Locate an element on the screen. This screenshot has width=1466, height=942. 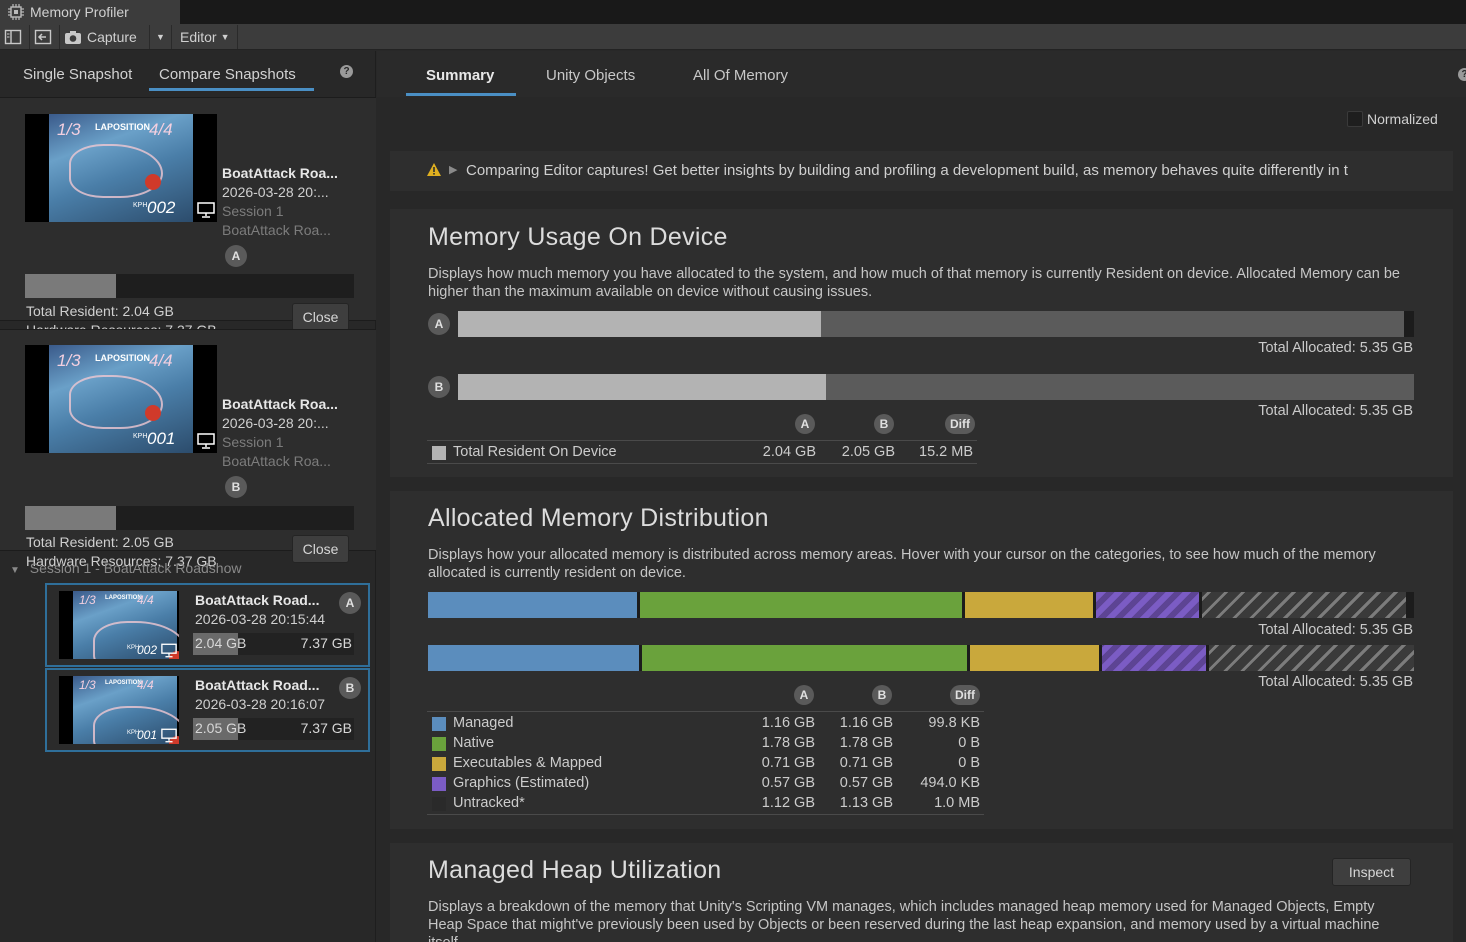
tab-compare-snapshots: Compare Snapshots is located at coordinates (227, 74).